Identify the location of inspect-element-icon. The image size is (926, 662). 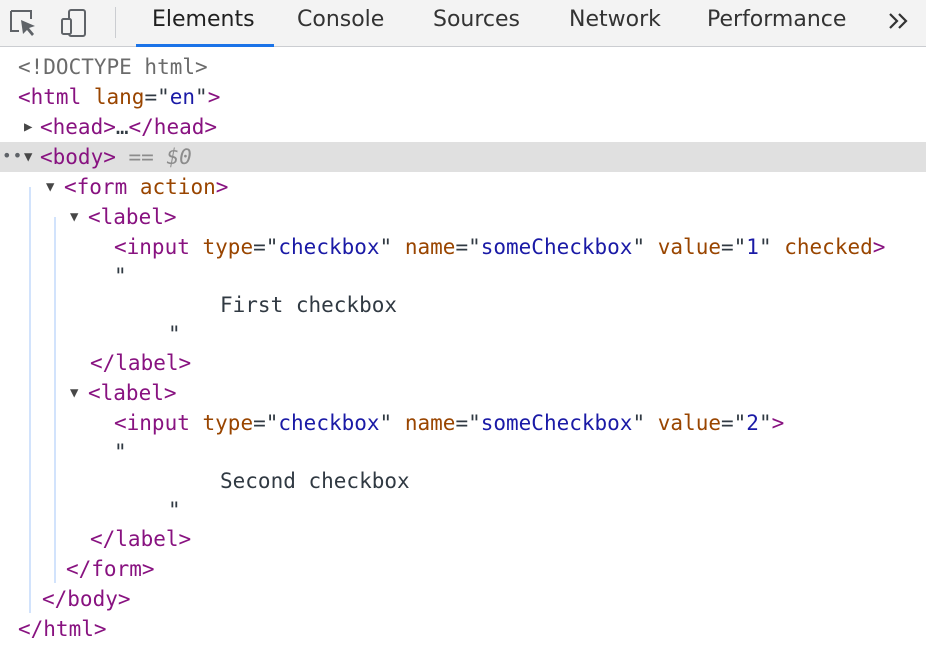
(23, 23).